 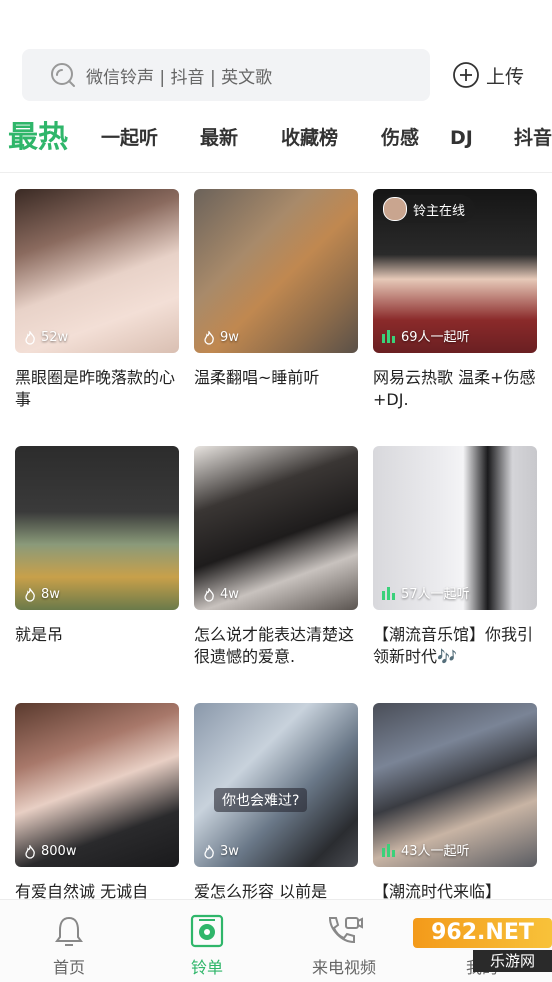 What do you see at coordinates (97, 271) in the screenshot?
I see `card-cover: 52w` at bounding box center [97, 271].